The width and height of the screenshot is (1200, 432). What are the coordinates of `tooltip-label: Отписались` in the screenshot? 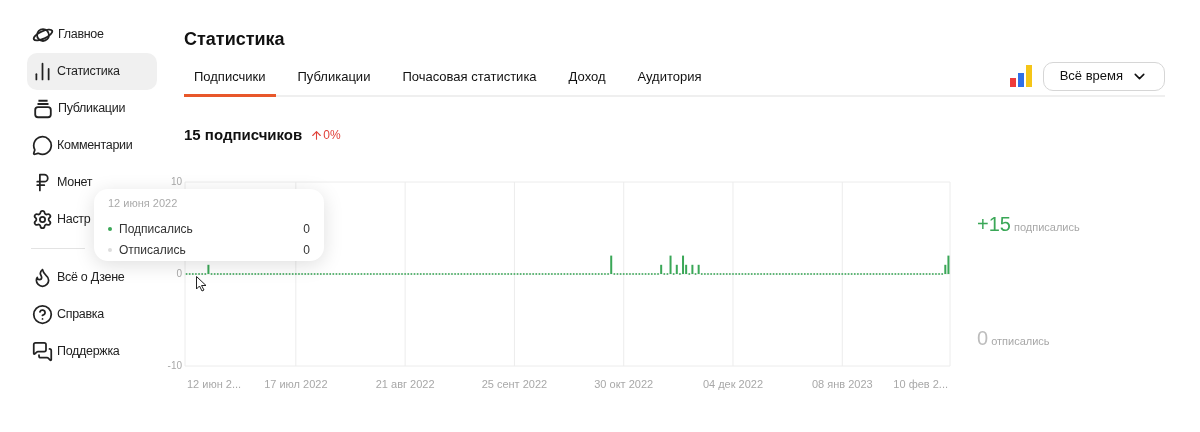 It's located at (152, 250).